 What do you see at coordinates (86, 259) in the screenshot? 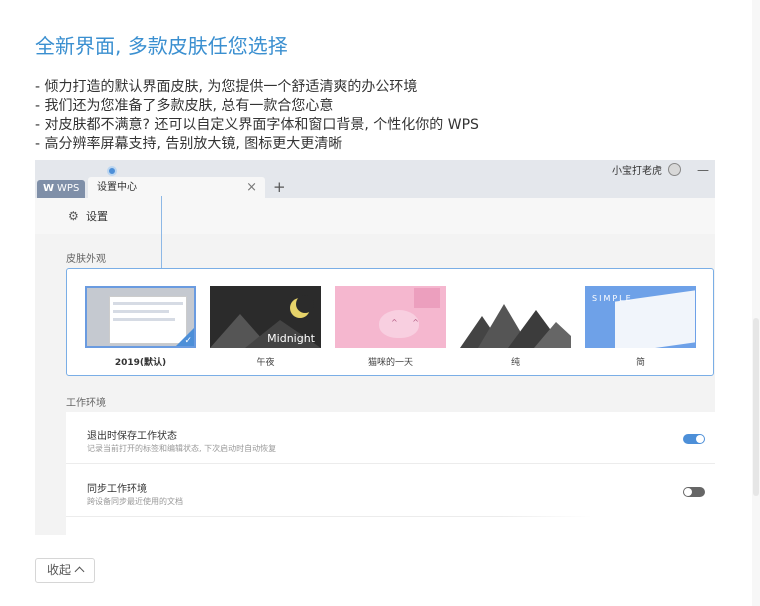
I see `skin-section-label: 皮肤外观` at bounding box center [86, 259].